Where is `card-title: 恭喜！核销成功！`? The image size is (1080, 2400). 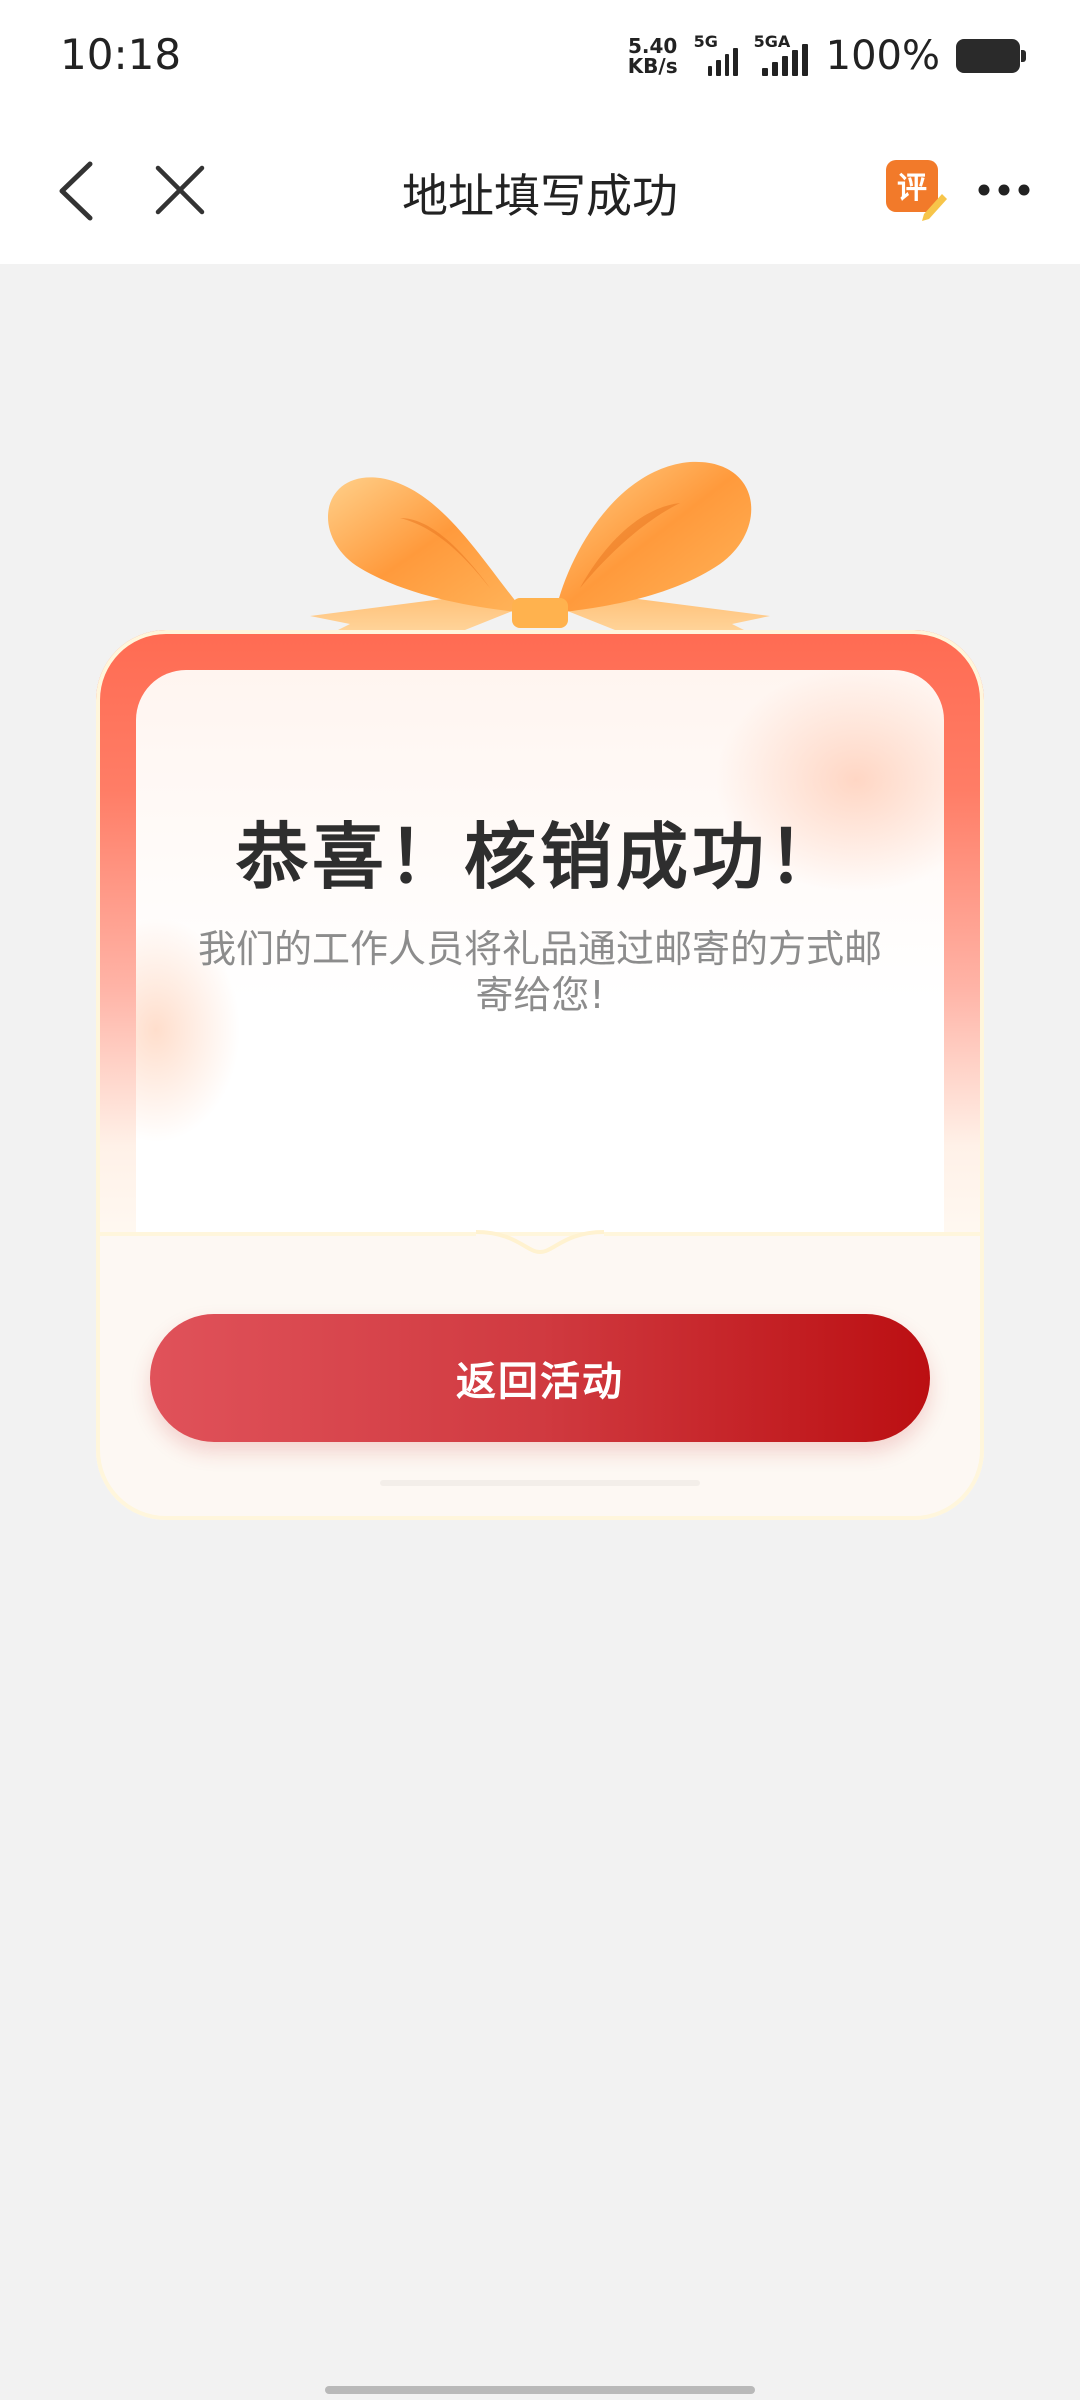
card-title: 恭喜！核销成功！ is located at coordinates (539, 857).